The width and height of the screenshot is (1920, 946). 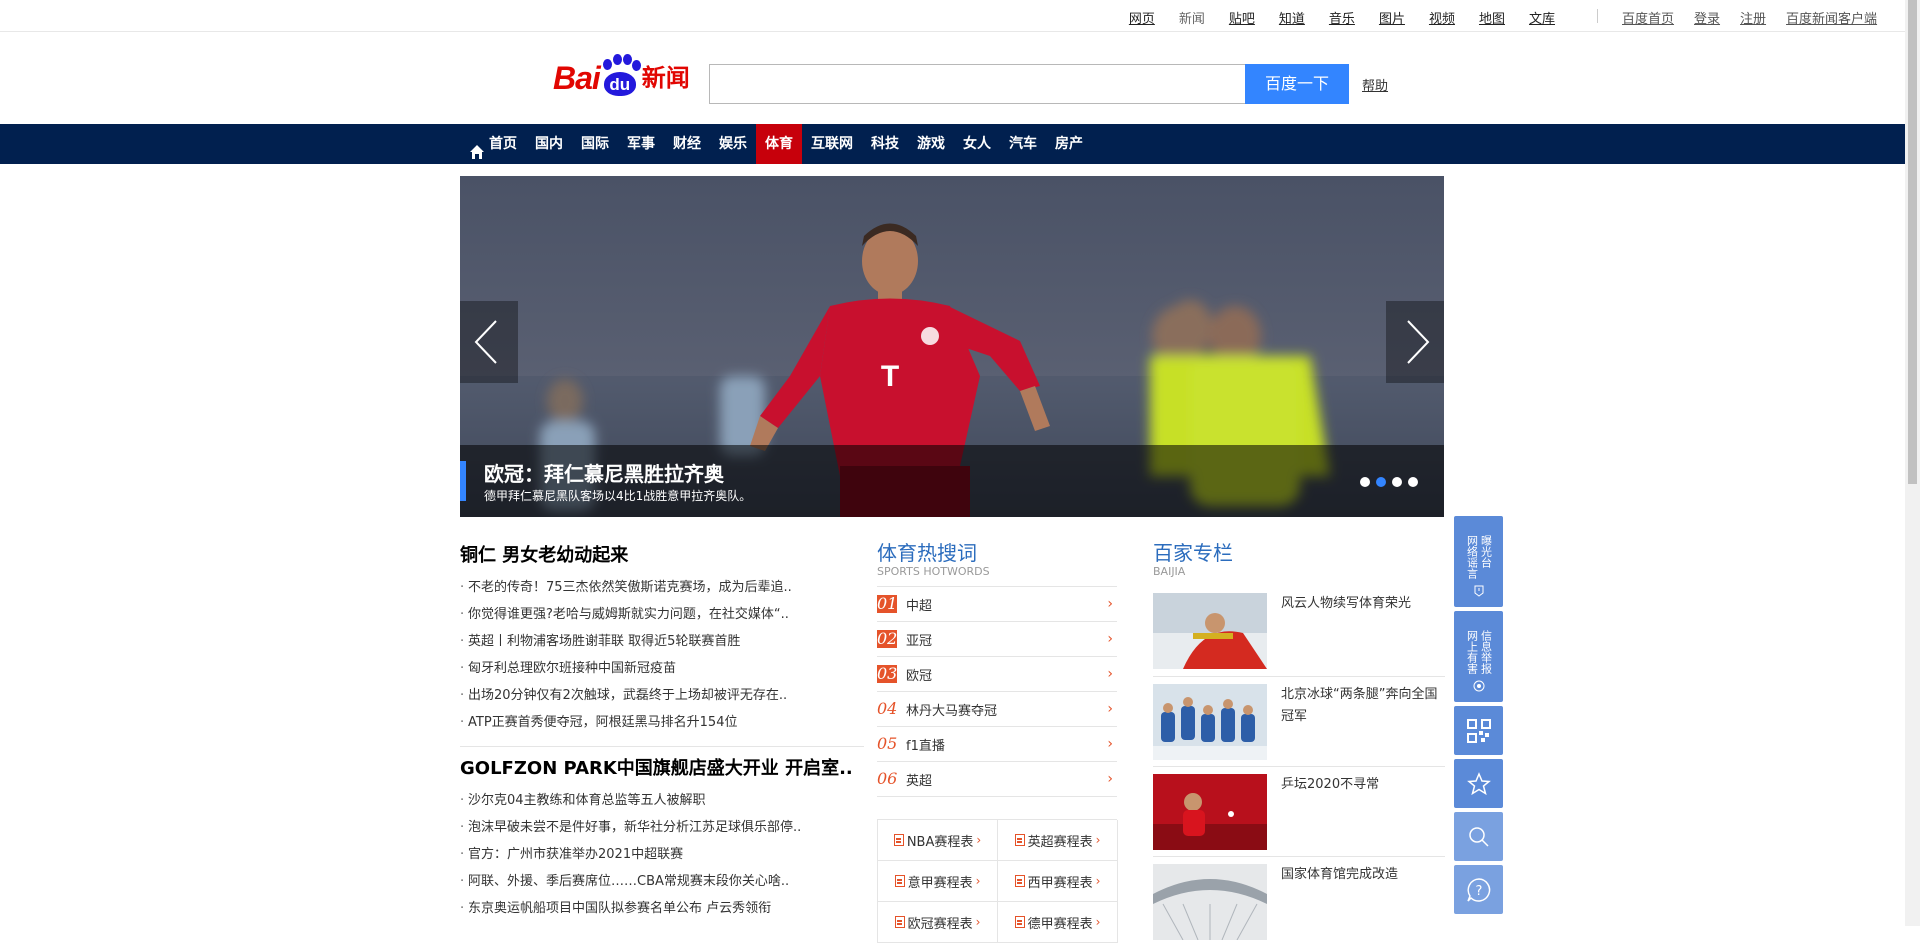 What do you see at coordinates (899, 881) in the screenshot?
I see `document-icon` at bounding box center [899, 881].